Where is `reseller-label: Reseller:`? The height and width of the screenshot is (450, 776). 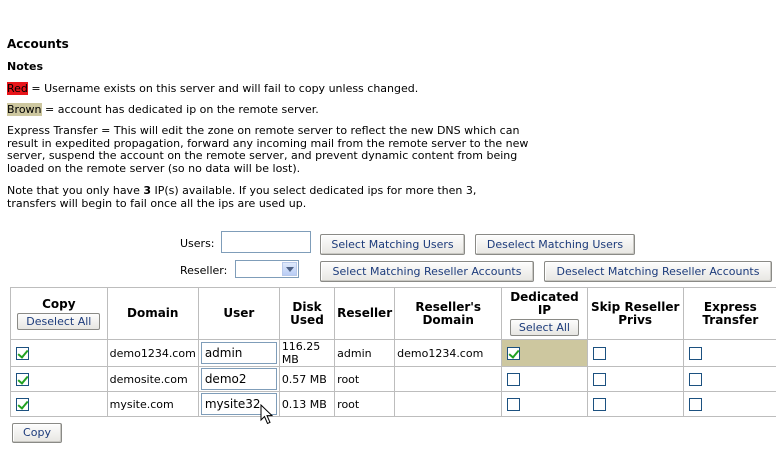 reseller-label: Reseller: is located at coordinates (204, 270).